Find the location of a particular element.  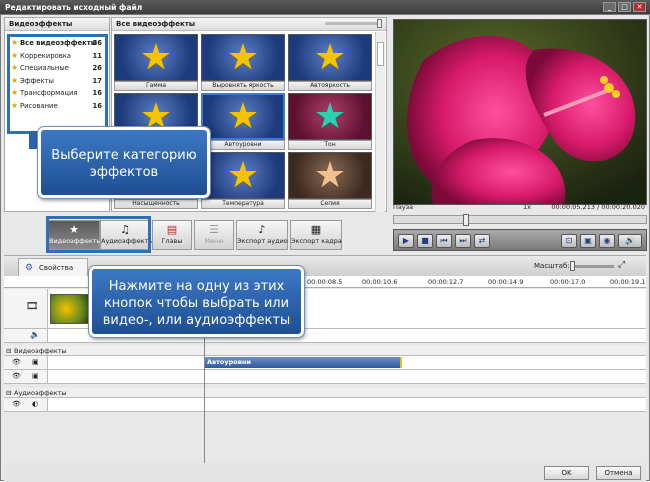

video-effects-section: ⊟ Видеоэффекты is located at coordinates (325, 351).